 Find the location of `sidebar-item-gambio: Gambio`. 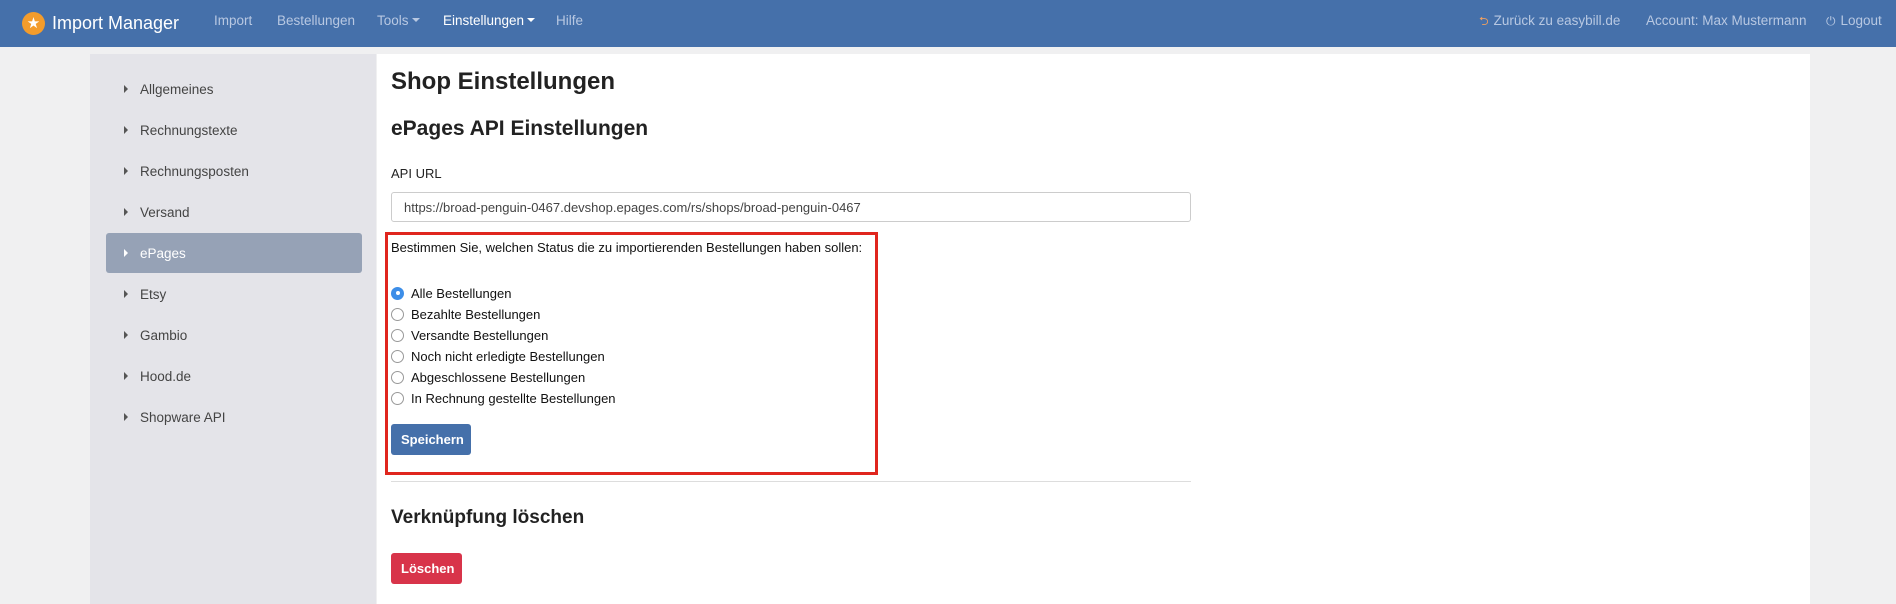

sidebar-item-gambio: Gambio is located at coordinates (234, 335).